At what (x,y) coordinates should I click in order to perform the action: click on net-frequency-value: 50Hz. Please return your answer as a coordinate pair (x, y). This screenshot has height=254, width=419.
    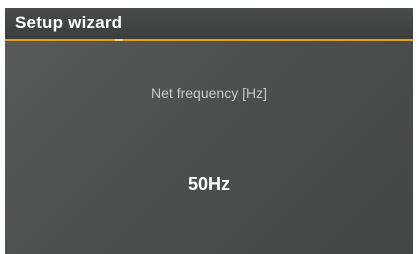
    Looking at the image, I should click on (209, 184).